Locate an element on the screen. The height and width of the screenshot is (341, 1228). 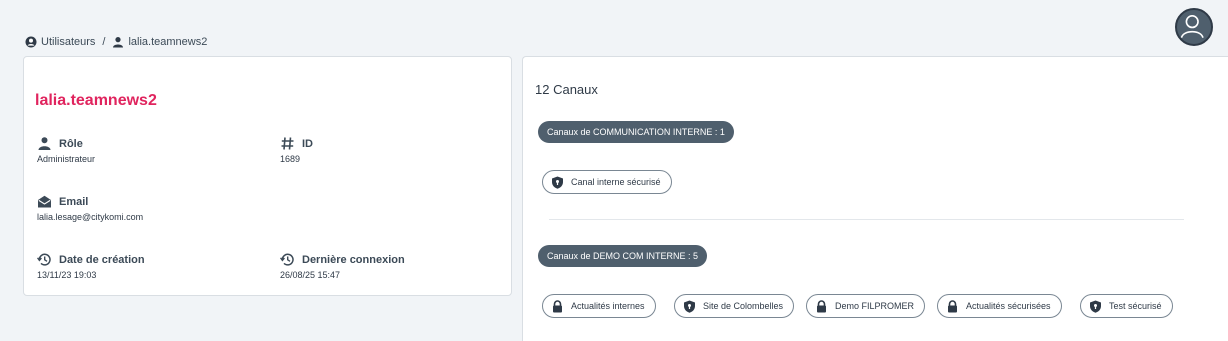
breadcrumb: Utilisateurs / lalia.teamnews2 is located at coordinates (116, 42).